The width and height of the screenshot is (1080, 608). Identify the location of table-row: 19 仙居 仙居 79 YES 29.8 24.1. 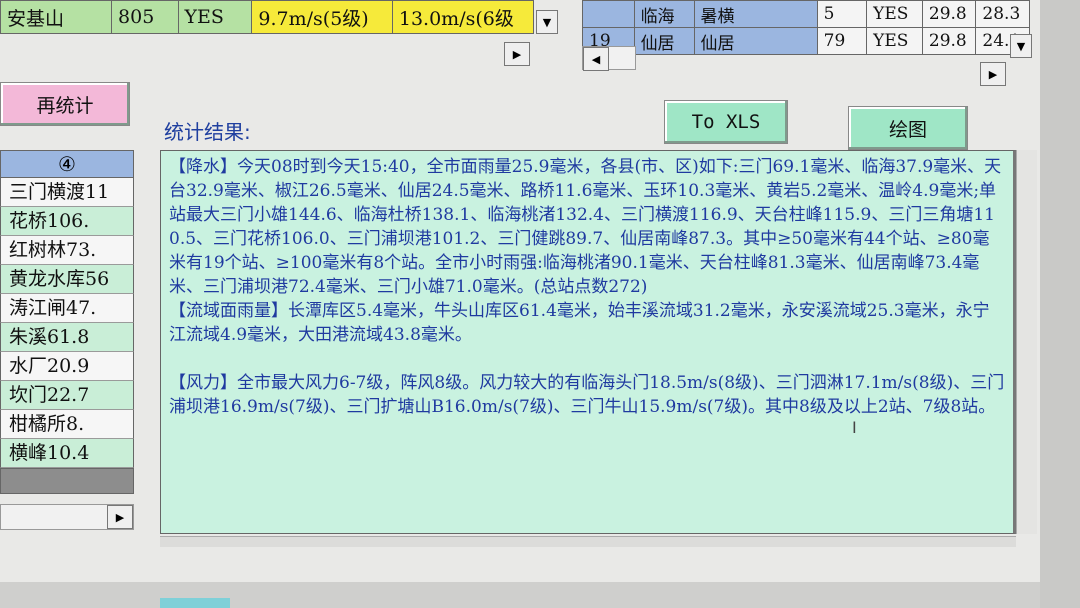
(806, 41).